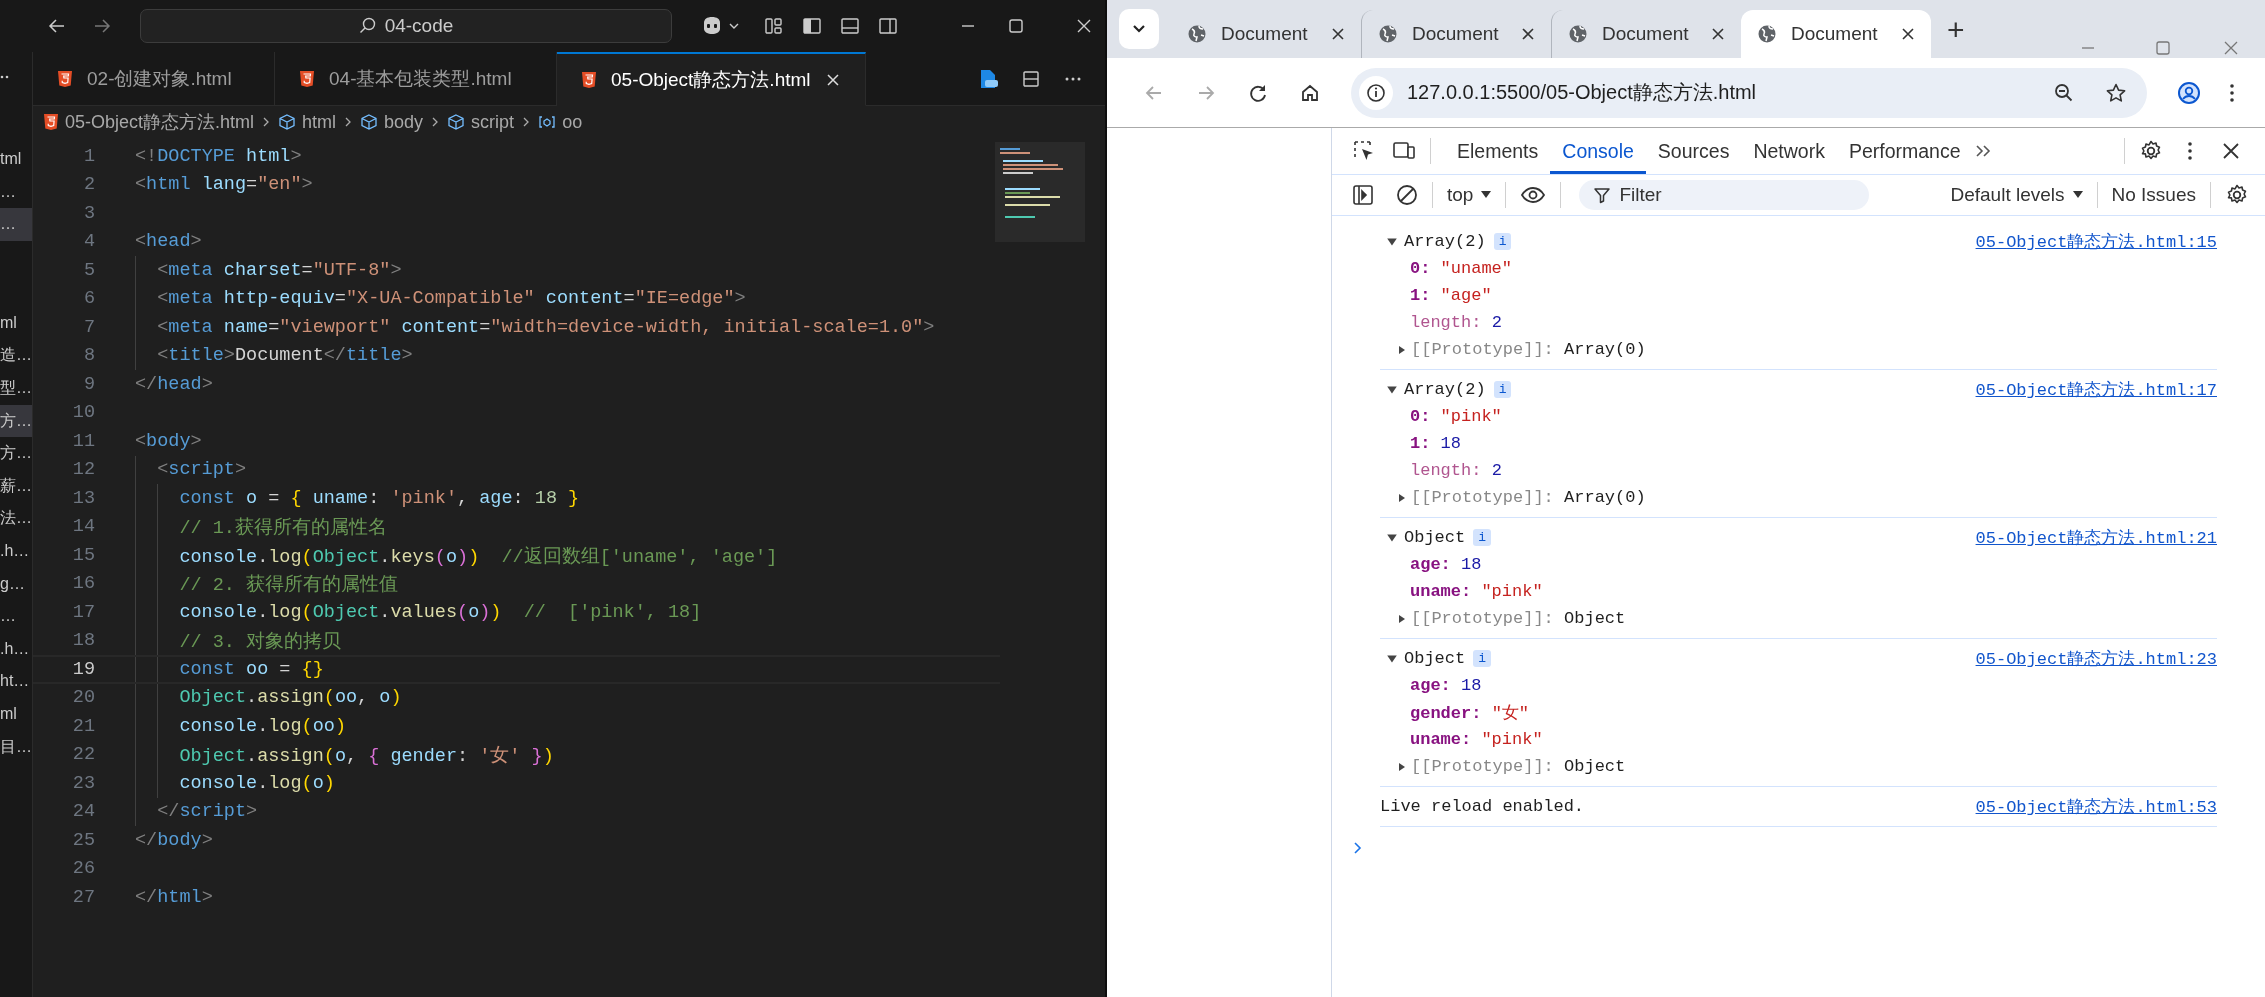 Image resolution: width=2265 pixels, height=997 pixels. I want to click on maximize-icon, so click(1016, 26).